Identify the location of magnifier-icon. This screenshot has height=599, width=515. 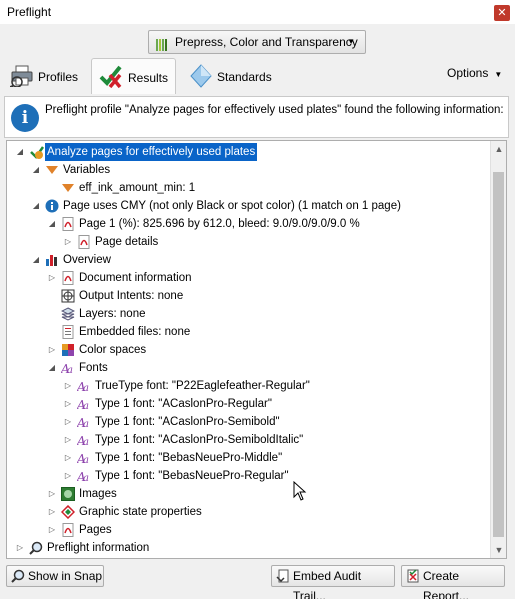
(18, 576).